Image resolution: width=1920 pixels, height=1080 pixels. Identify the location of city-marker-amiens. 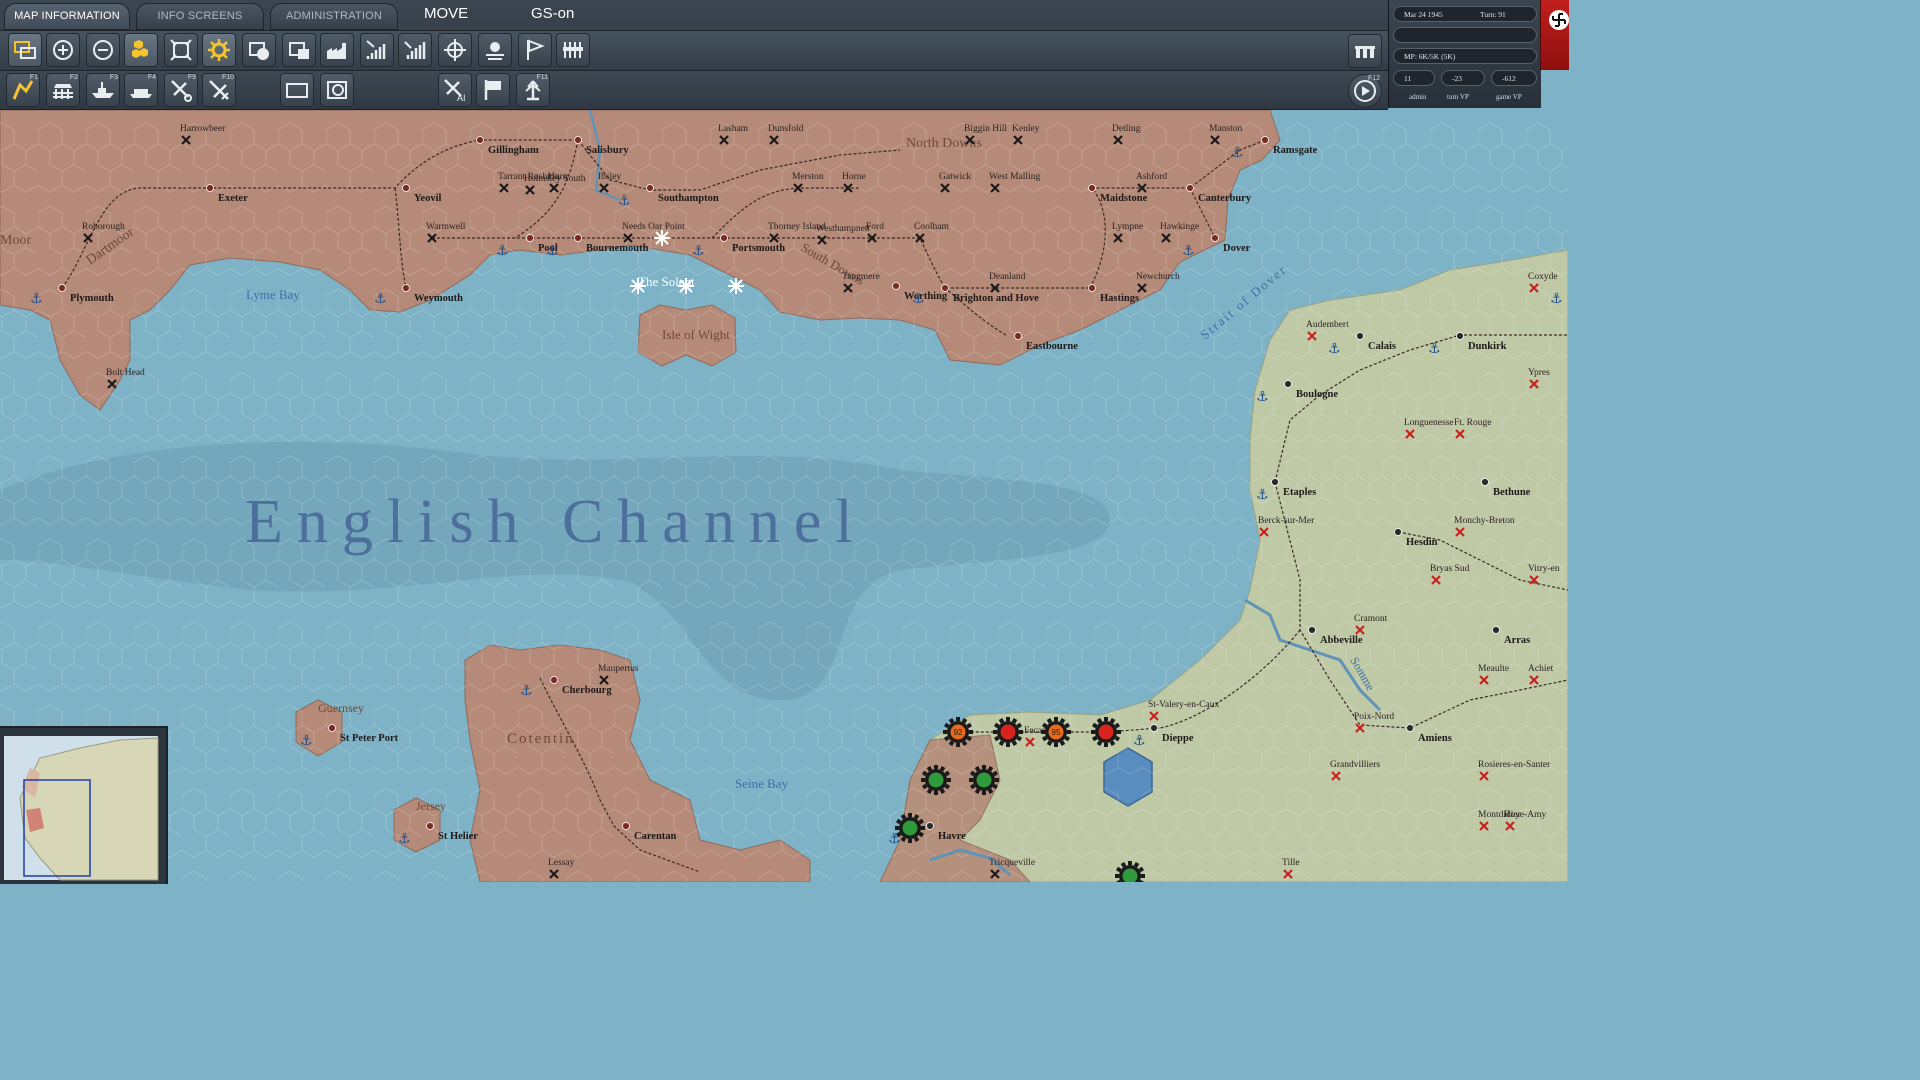
(1410, 728).